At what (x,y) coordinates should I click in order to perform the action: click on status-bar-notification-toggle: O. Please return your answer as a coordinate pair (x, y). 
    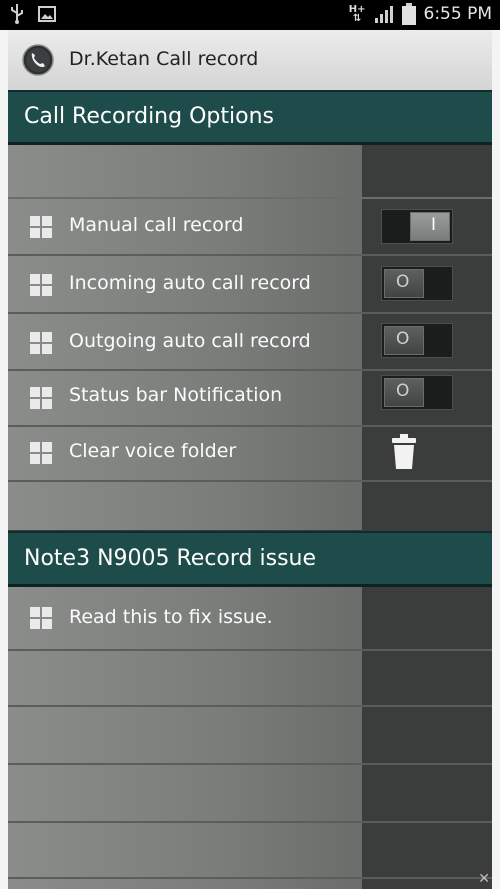
    Looking at the image, I should click on (417, 392).